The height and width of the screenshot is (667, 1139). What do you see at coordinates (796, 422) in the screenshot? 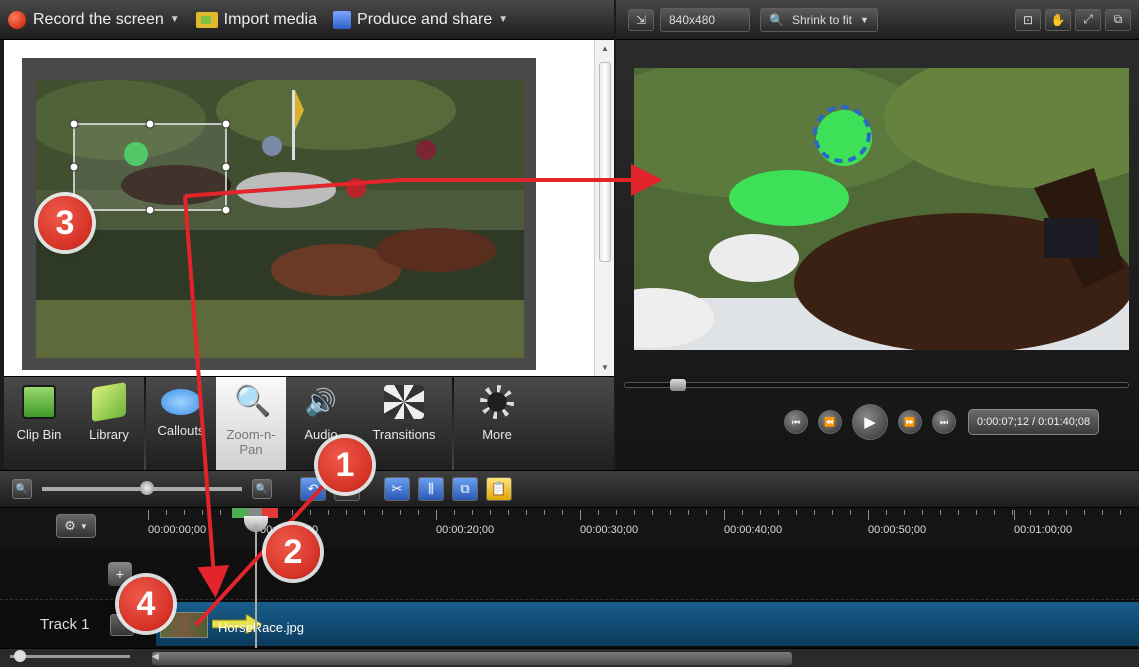
I see `skip-to-start-icon: ⏮` at bounding box center [796, 422].